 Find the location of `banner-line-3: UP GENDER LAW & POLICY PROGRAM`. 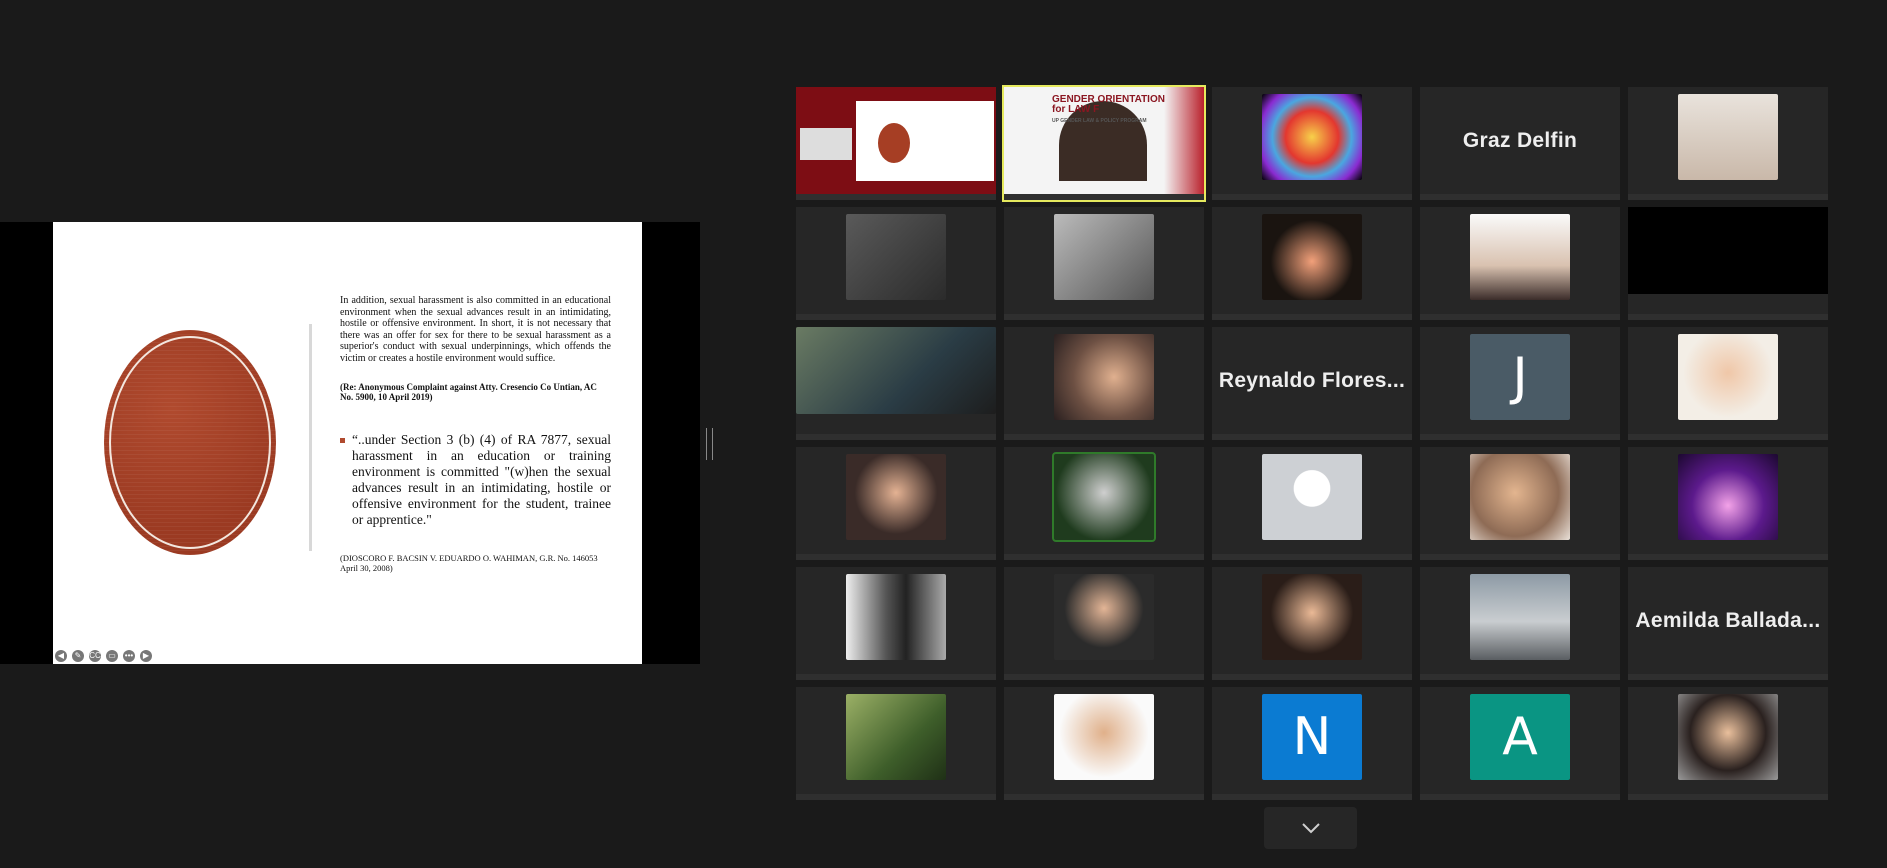

banner-line-3: UP GENDER LAW & POLICY PROGRAM is located at coordinates (1099, 121).